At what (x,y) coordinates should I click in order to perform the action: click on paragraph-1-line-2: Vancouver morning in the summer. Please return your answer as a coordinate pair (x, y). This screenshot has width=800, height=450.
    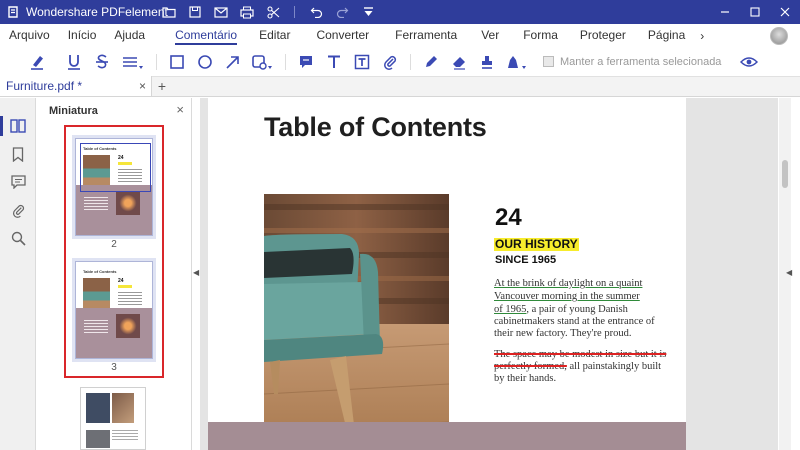
    Looking at the image, I should click on (567, 297).